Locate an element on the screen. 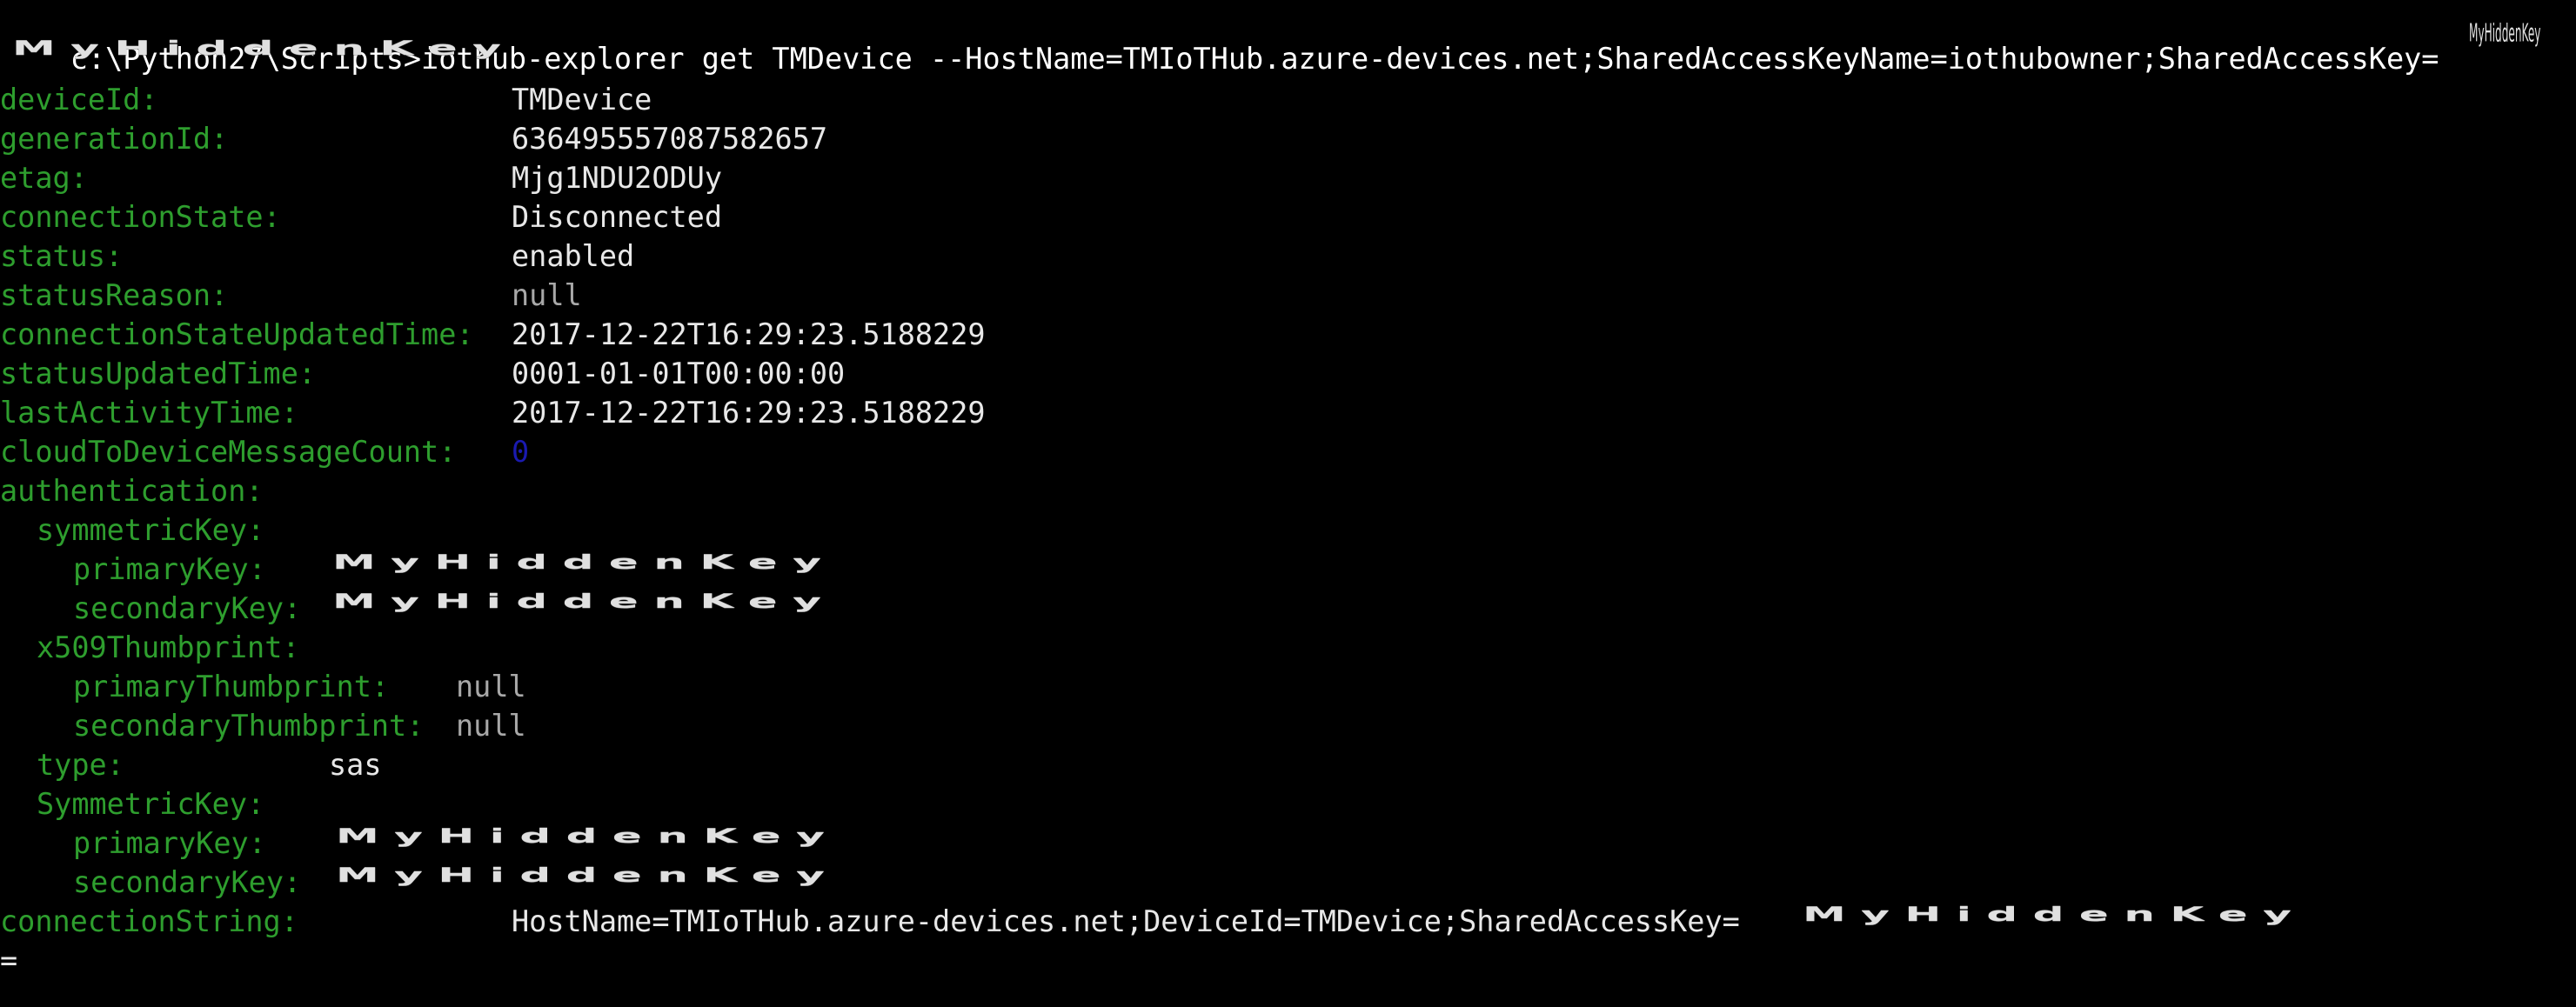  cloudtodevicemessagecount-value: 0 is located at coordinates (521, 452).